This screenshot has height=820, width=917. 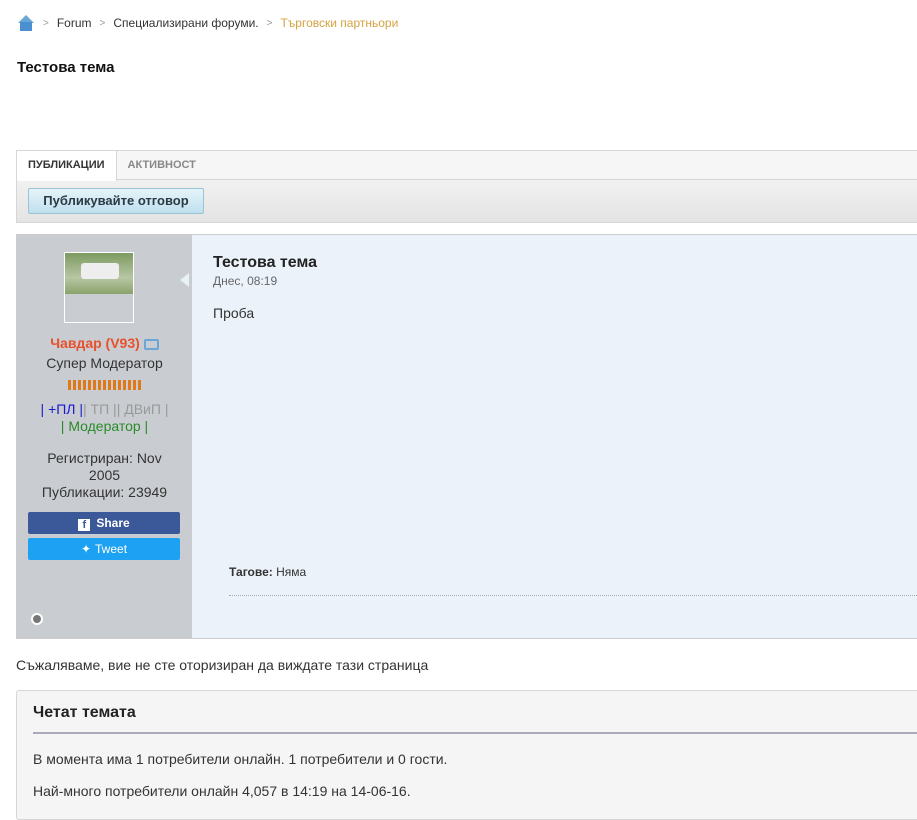 What do you see at coordinates (116, 201) in the screenshot?
I see `post-reply-button: Публикувайте отговор` at bounding box center [116, 201].